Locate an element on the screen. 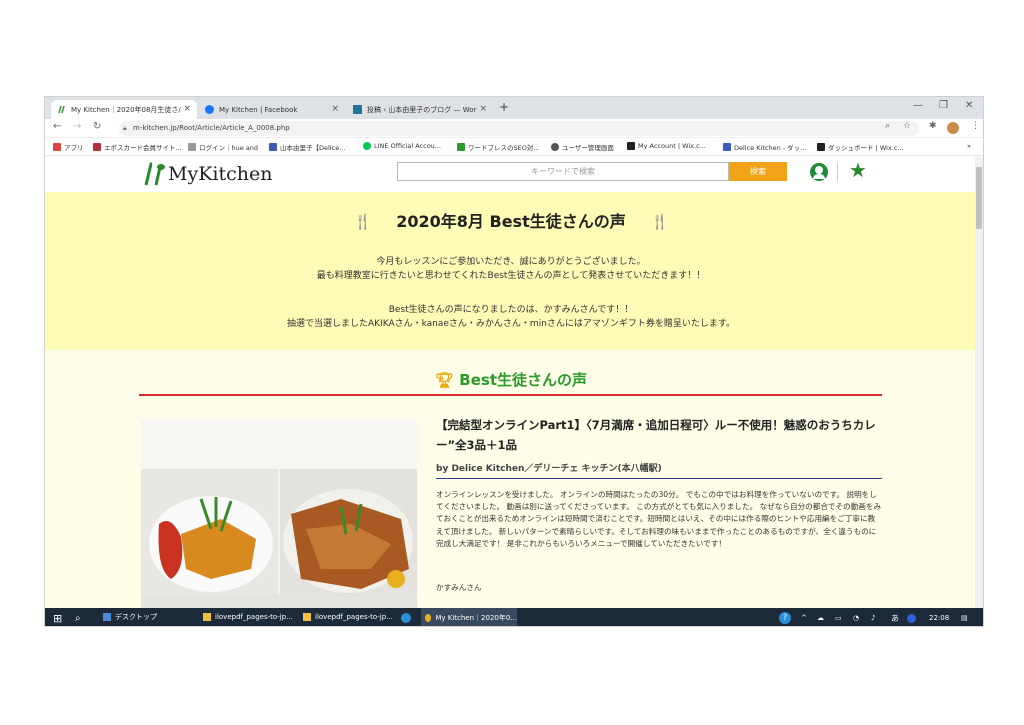  logo-text: MyKitchen is located at coordinates (220, 174).